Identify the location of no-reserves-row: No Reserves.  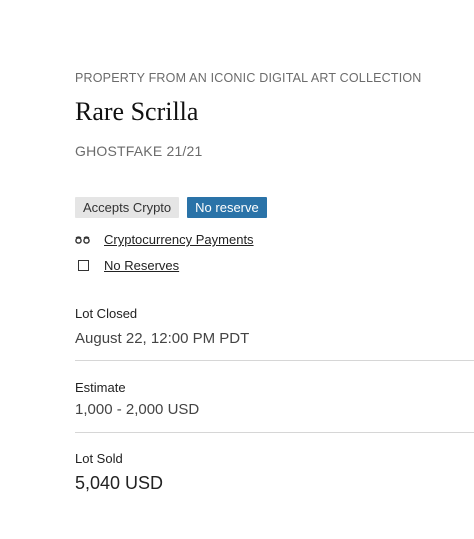
(127, 265).